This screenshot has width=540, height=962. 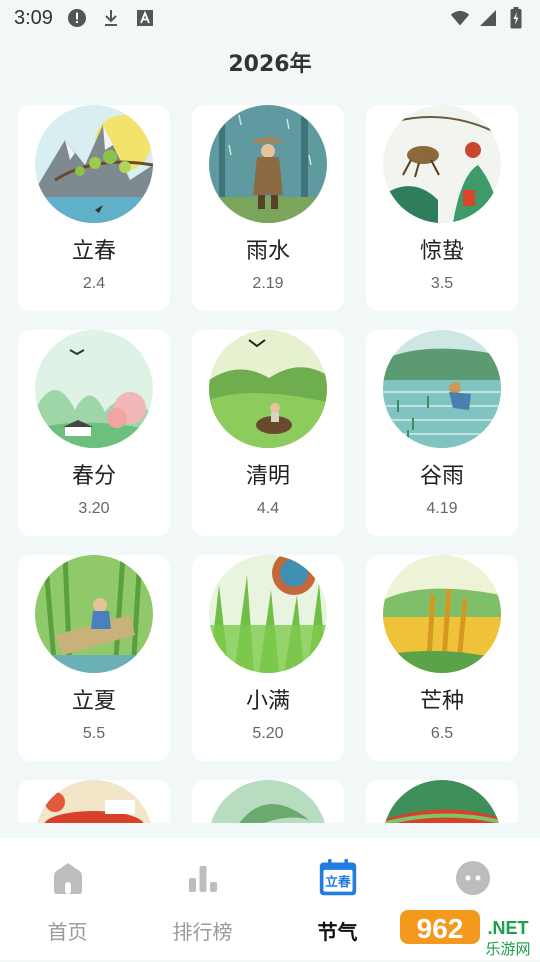 I want to click on wifi-icon, so click(x=460, y=18).